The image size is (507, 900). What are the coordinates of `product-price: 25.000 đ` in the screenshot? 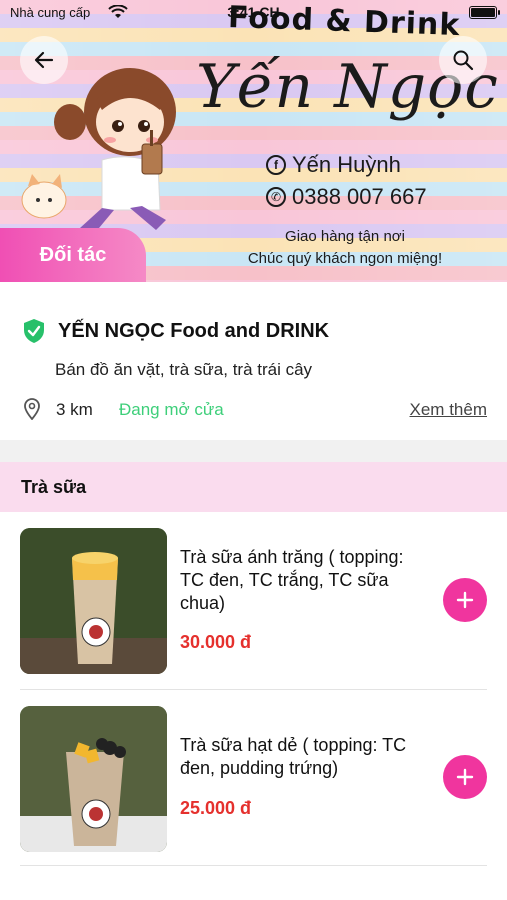 It's located at (216, 808).